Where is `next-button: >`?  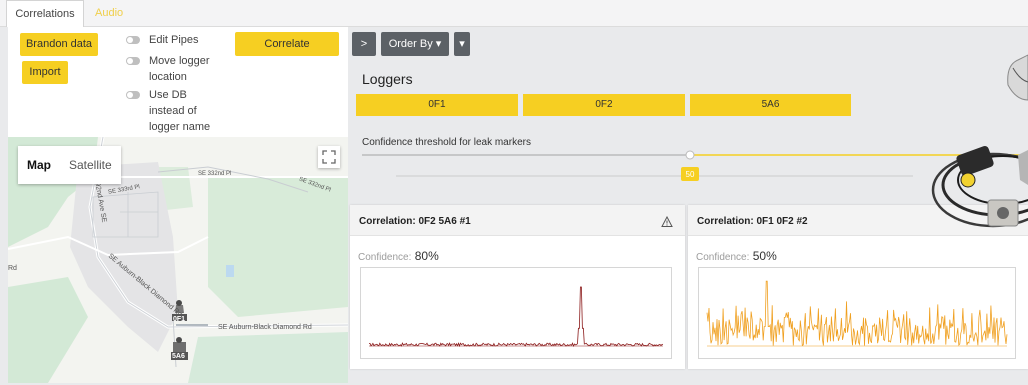 next-button: > is located at coordinates (364, 44).